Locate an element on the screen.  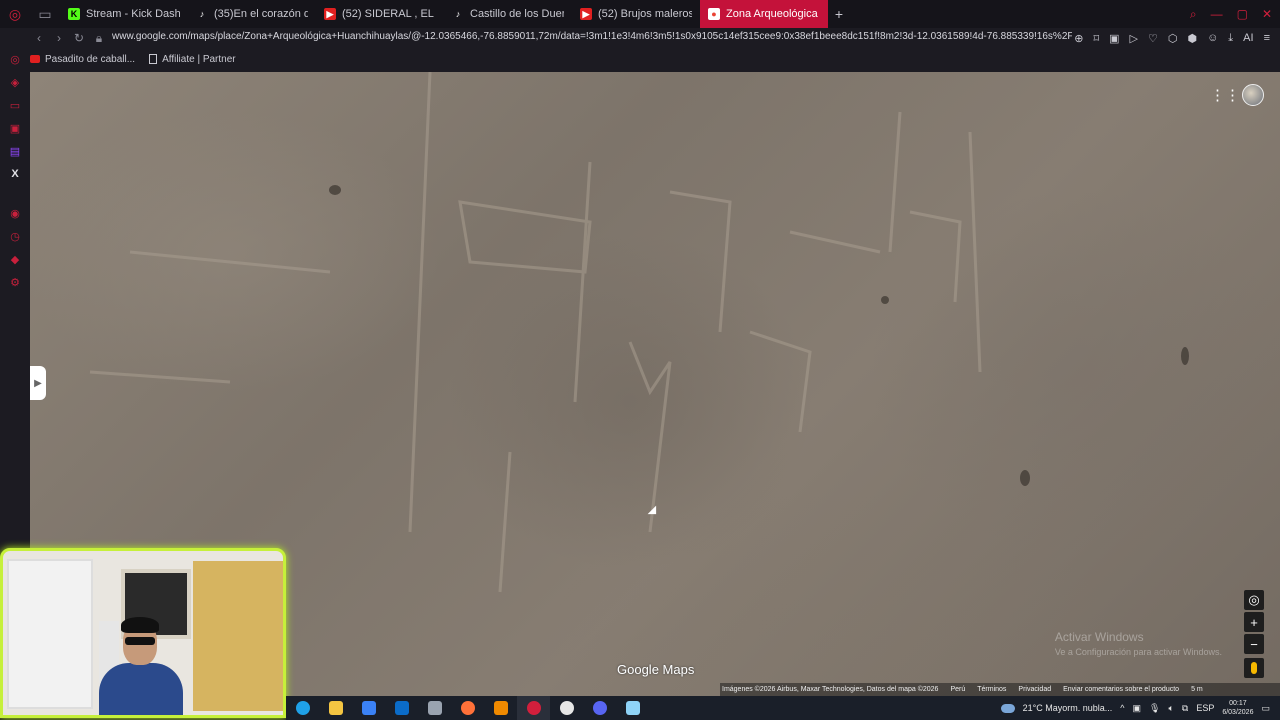
bookmark-affiliate: Affiliate | Partner is located at coordinates (192, 59).